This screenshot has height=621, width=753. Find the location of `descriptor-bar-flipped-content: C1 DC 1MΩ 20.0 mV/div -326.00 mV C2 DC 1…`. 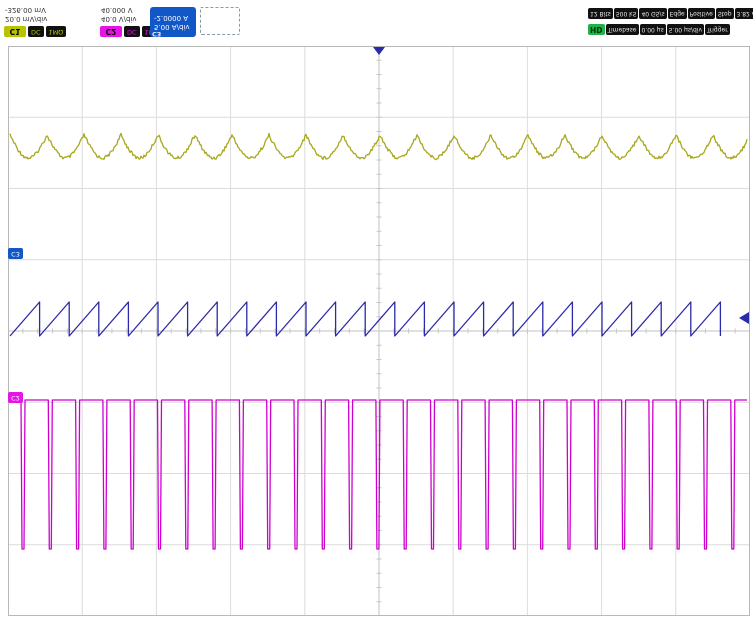

descriptor-bar-flipped-content: C1 DC 1MΩ 20.0 mV/div -326.00 mV C2 DC 1… is located at coordinates (376, 20).